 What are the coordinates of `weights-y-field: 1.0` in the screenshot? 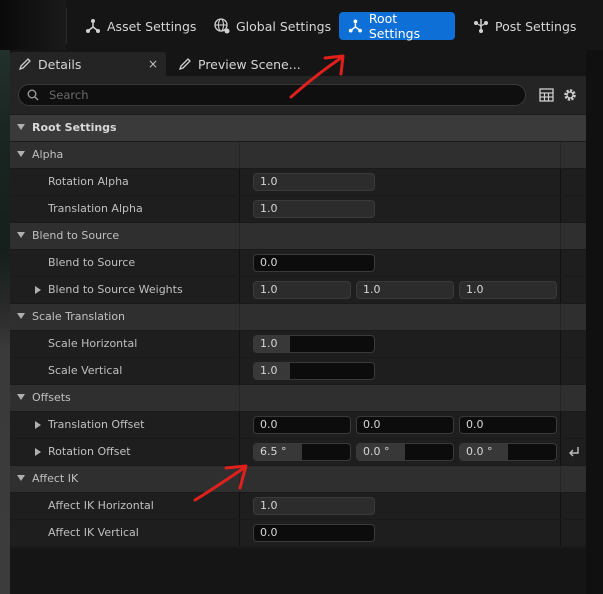 It's located at (405, 290).